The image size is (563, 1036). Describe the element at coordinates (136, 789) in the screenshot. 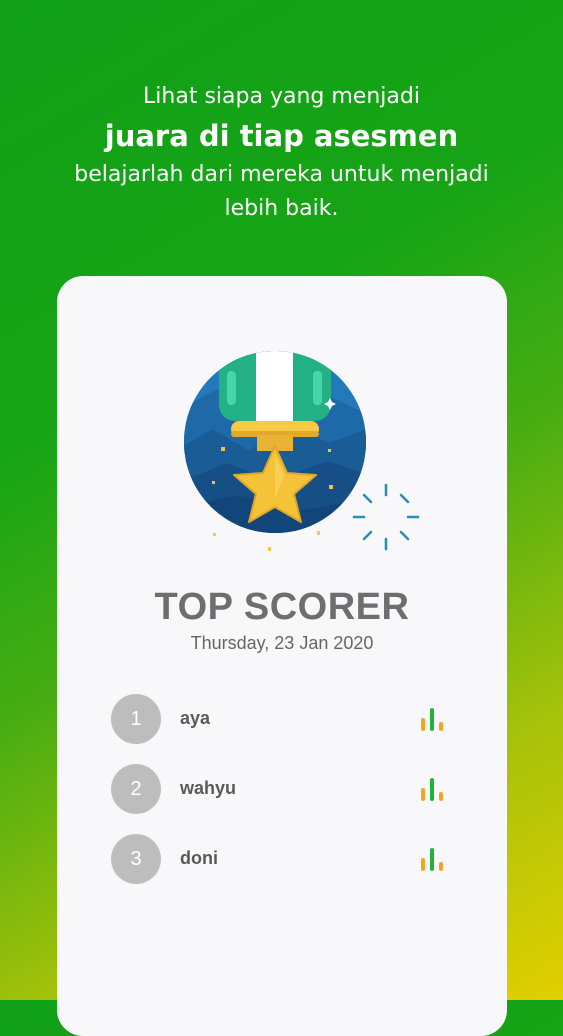

I see `rank-badge: 2` at that location.